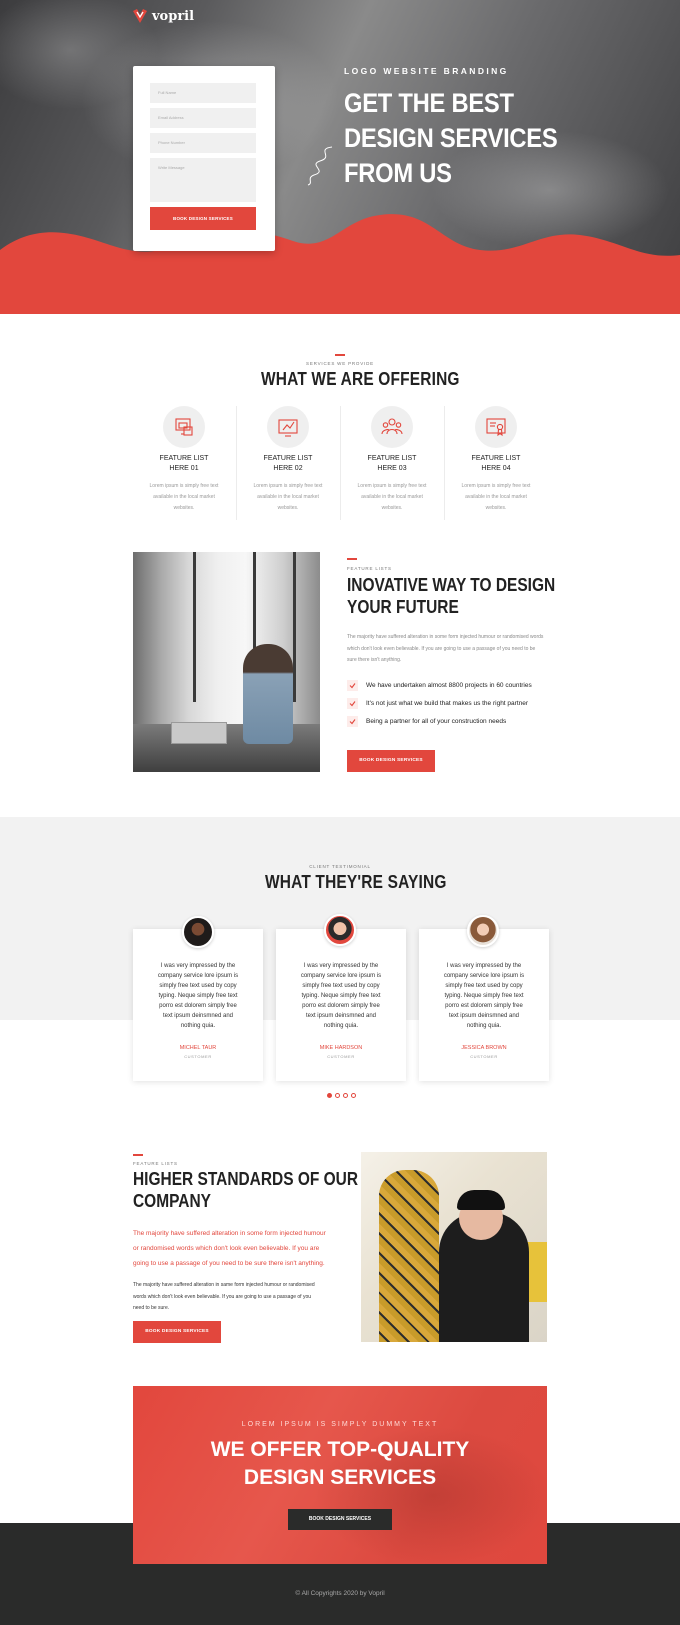 The height and width of the screenshot is (1625, 680). What do you see at coordinates (426, 71) in the screenshot?
I see `hero-tags: LOGO WEBSITE BRANDING` at bounding box center [426, 71].